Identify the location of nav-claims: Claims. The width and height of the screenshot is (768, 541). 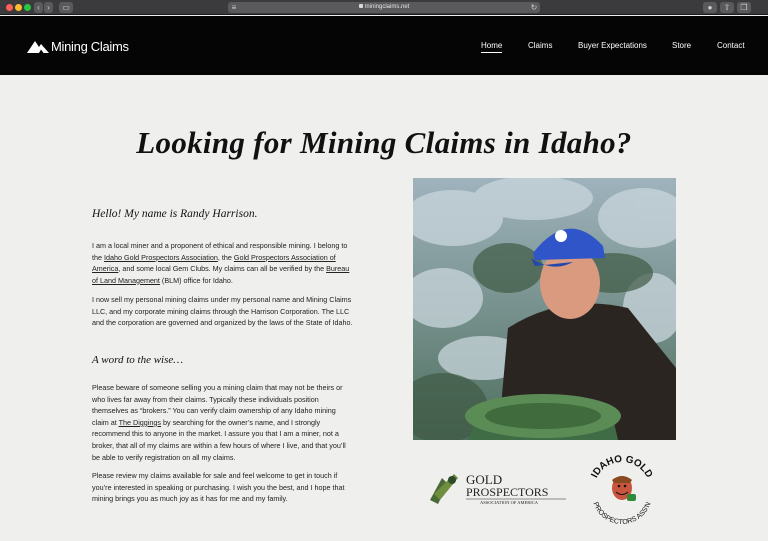
(540, 46).